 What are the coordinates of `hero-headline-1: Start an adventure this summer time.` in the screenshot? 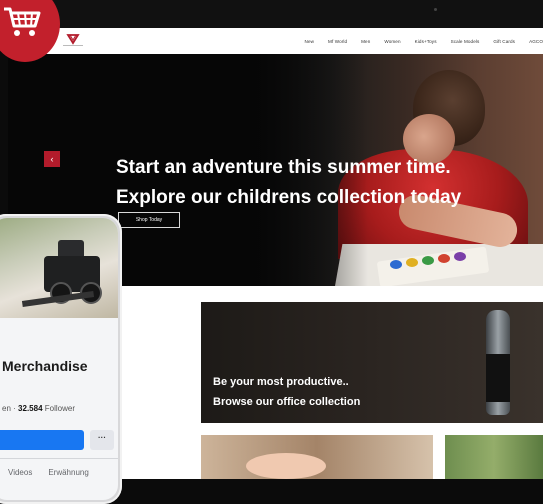 It's located at (283, 167).